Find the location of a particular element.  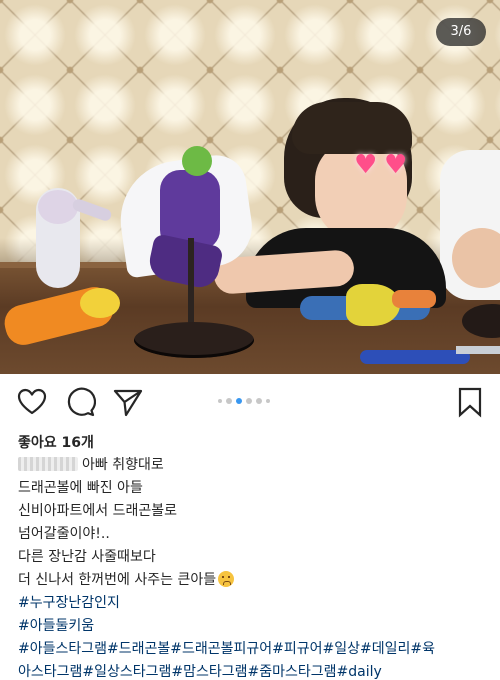

caption-text: 아빠 취향대로 is located at coordinates (123, 465).